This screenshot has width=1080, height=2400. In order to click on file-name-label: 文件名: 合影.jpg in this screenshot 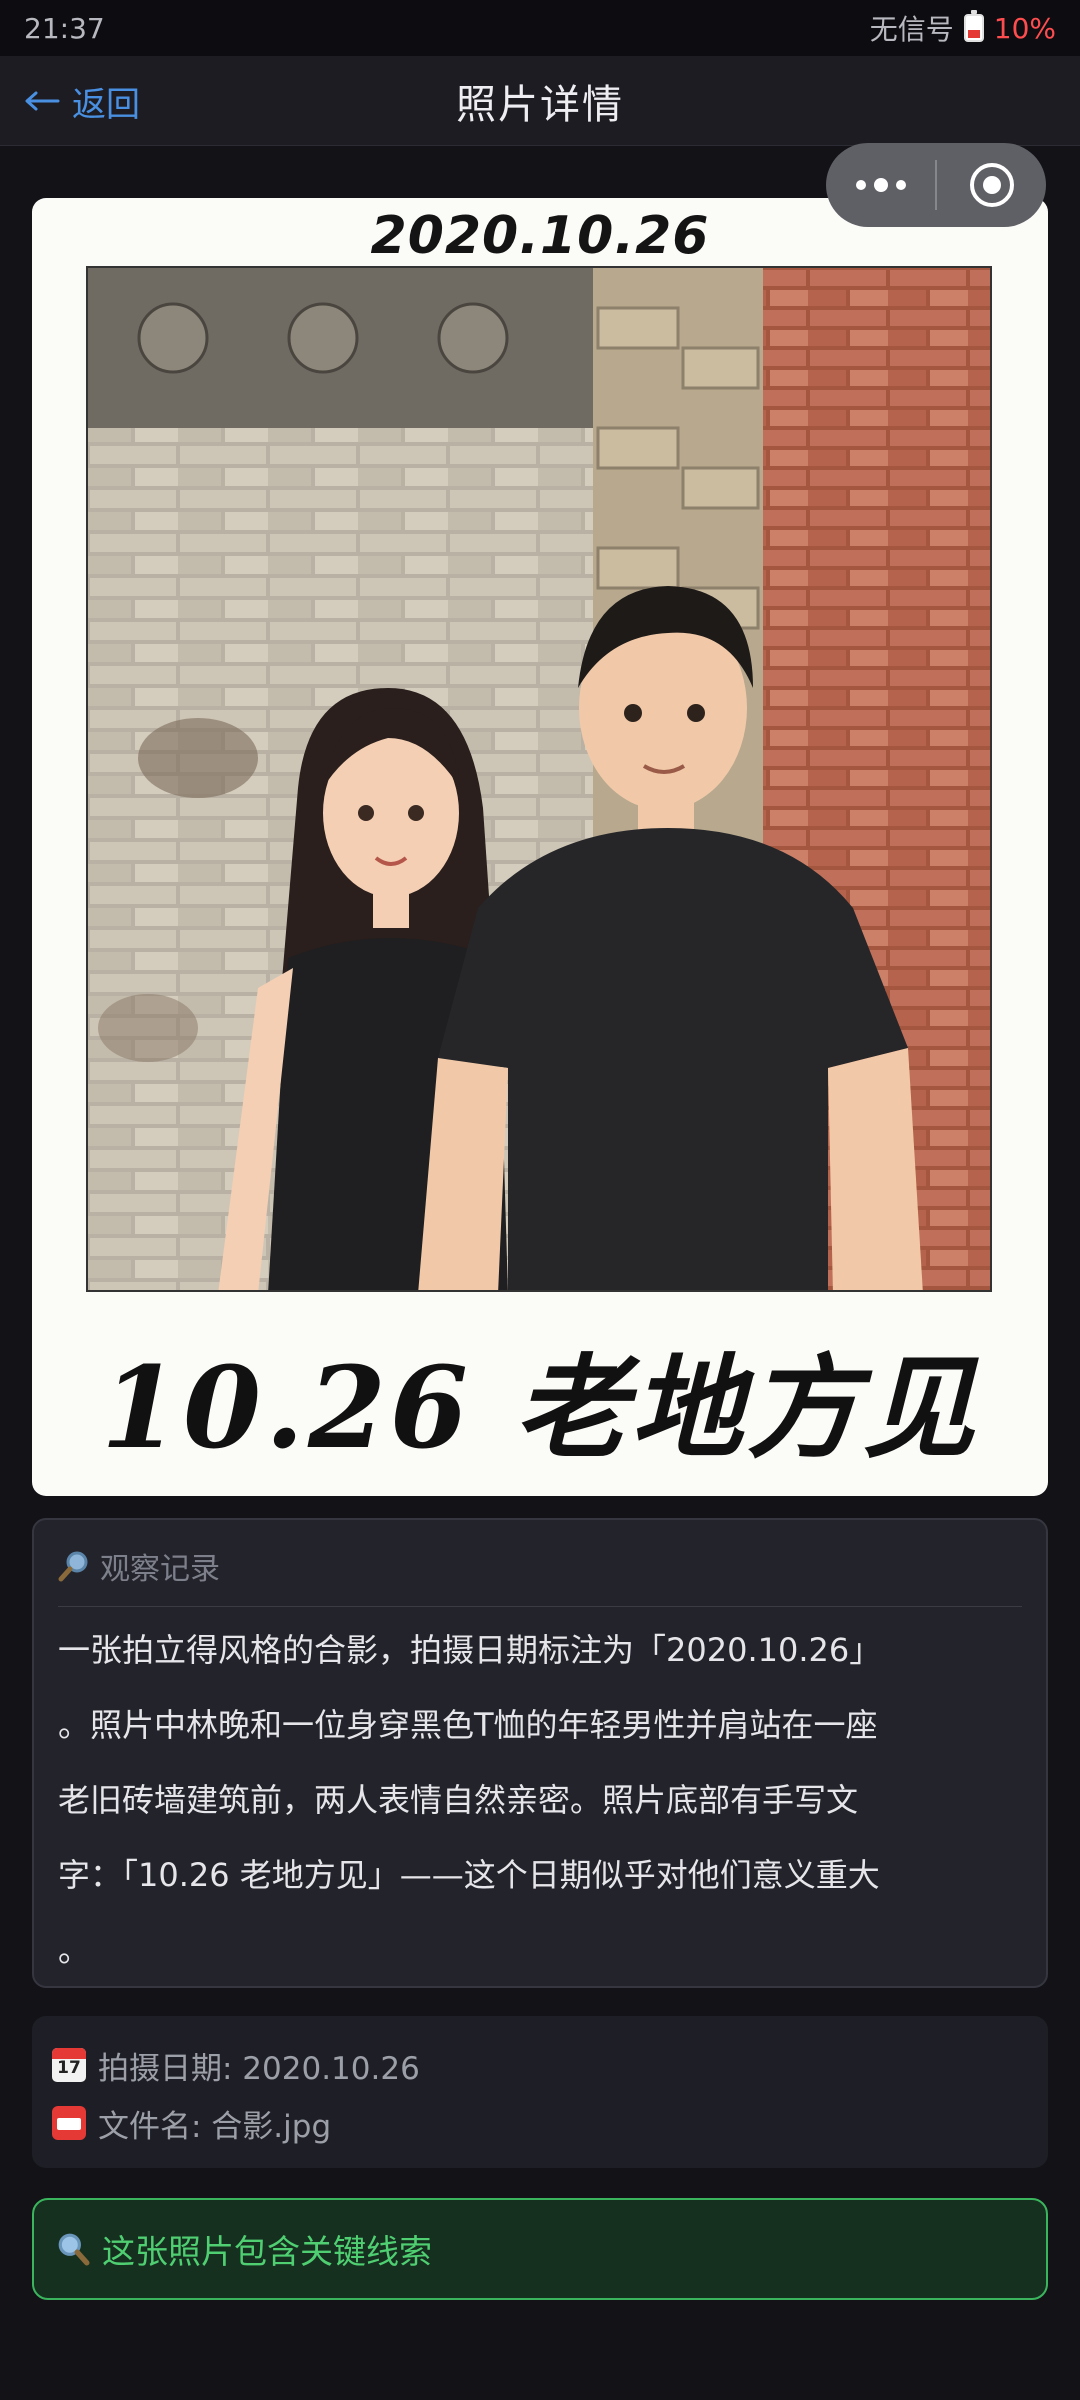, I will do `click(215, 2126)`.